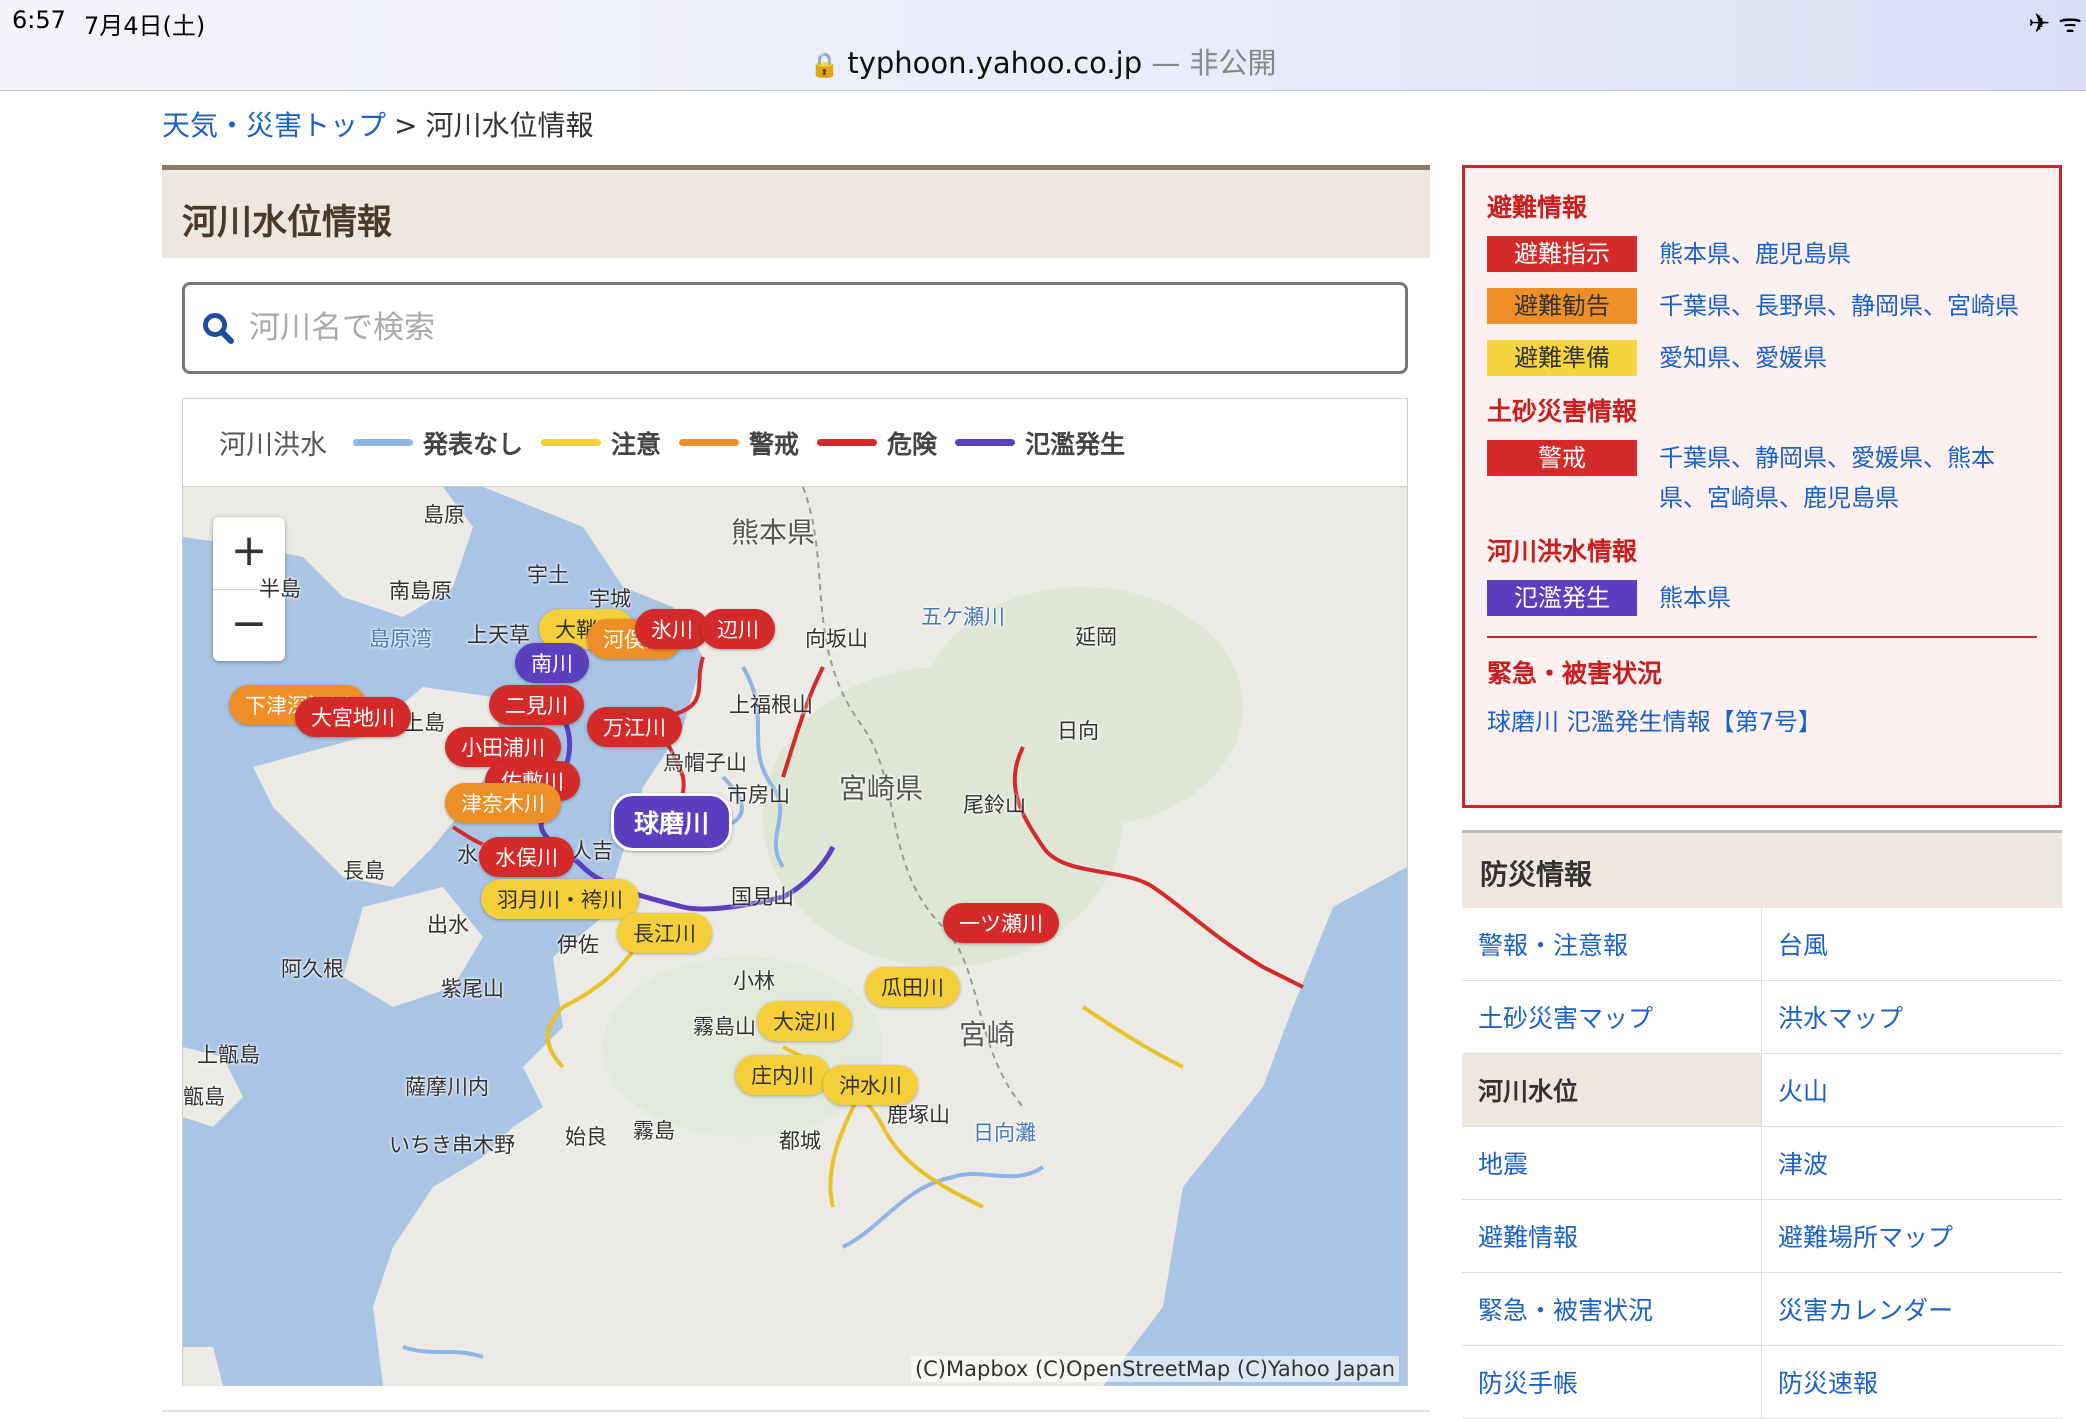 Image resolution: width=2086 pixels, height=1419 pixels. I want to click on status-time: 6:57, so click(39, 20).